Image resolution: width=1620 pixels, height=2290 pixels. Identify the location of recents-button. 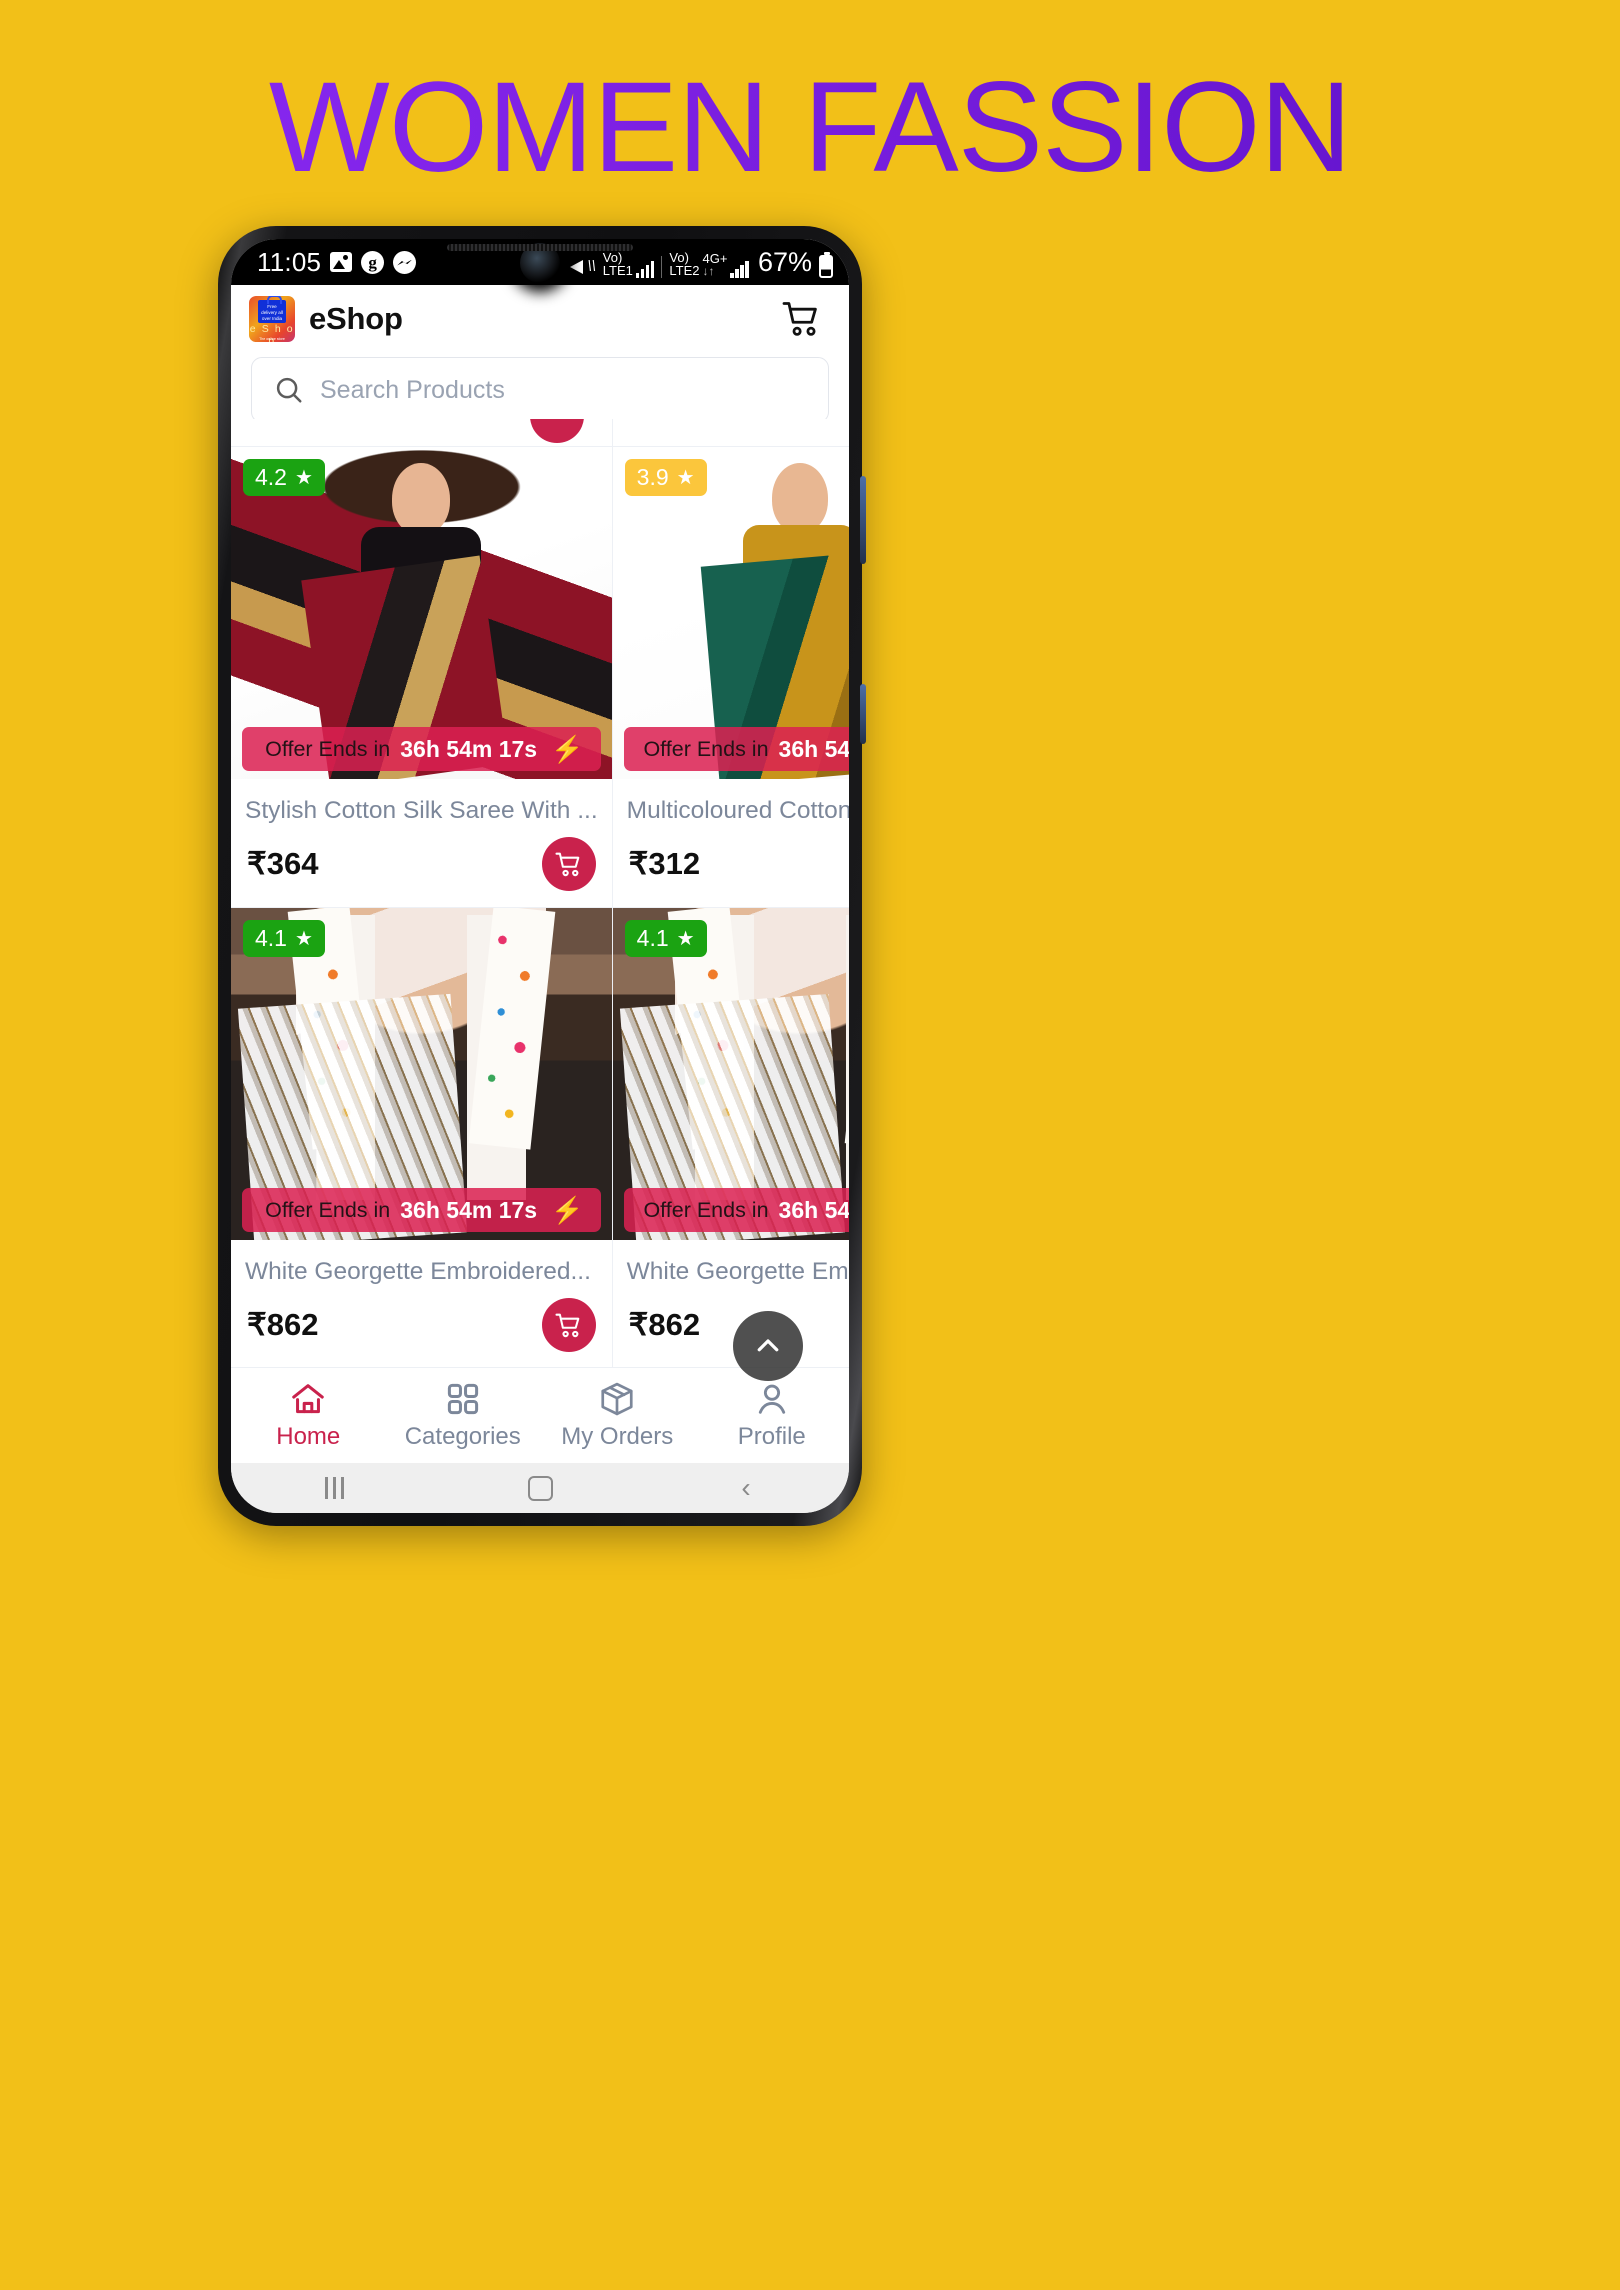
(334, 1488).